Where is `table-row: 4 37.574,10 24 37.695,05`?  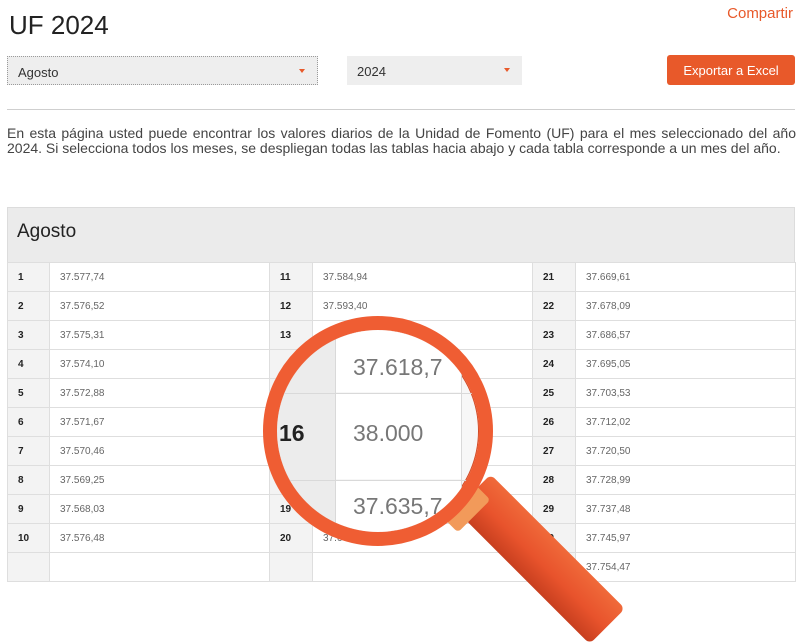
table-row: 4 37.574,10 24 37.695,05 is located at coordinates (401, 364).